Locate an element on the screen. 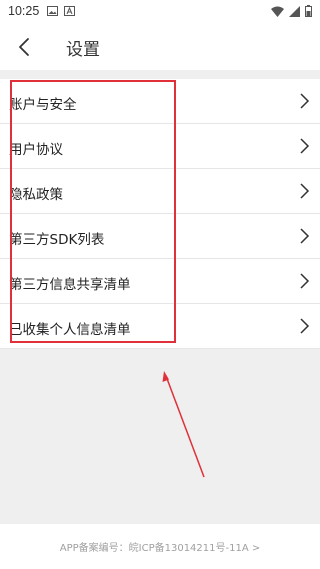  wifi-icon is located at coordinates (277, 11).